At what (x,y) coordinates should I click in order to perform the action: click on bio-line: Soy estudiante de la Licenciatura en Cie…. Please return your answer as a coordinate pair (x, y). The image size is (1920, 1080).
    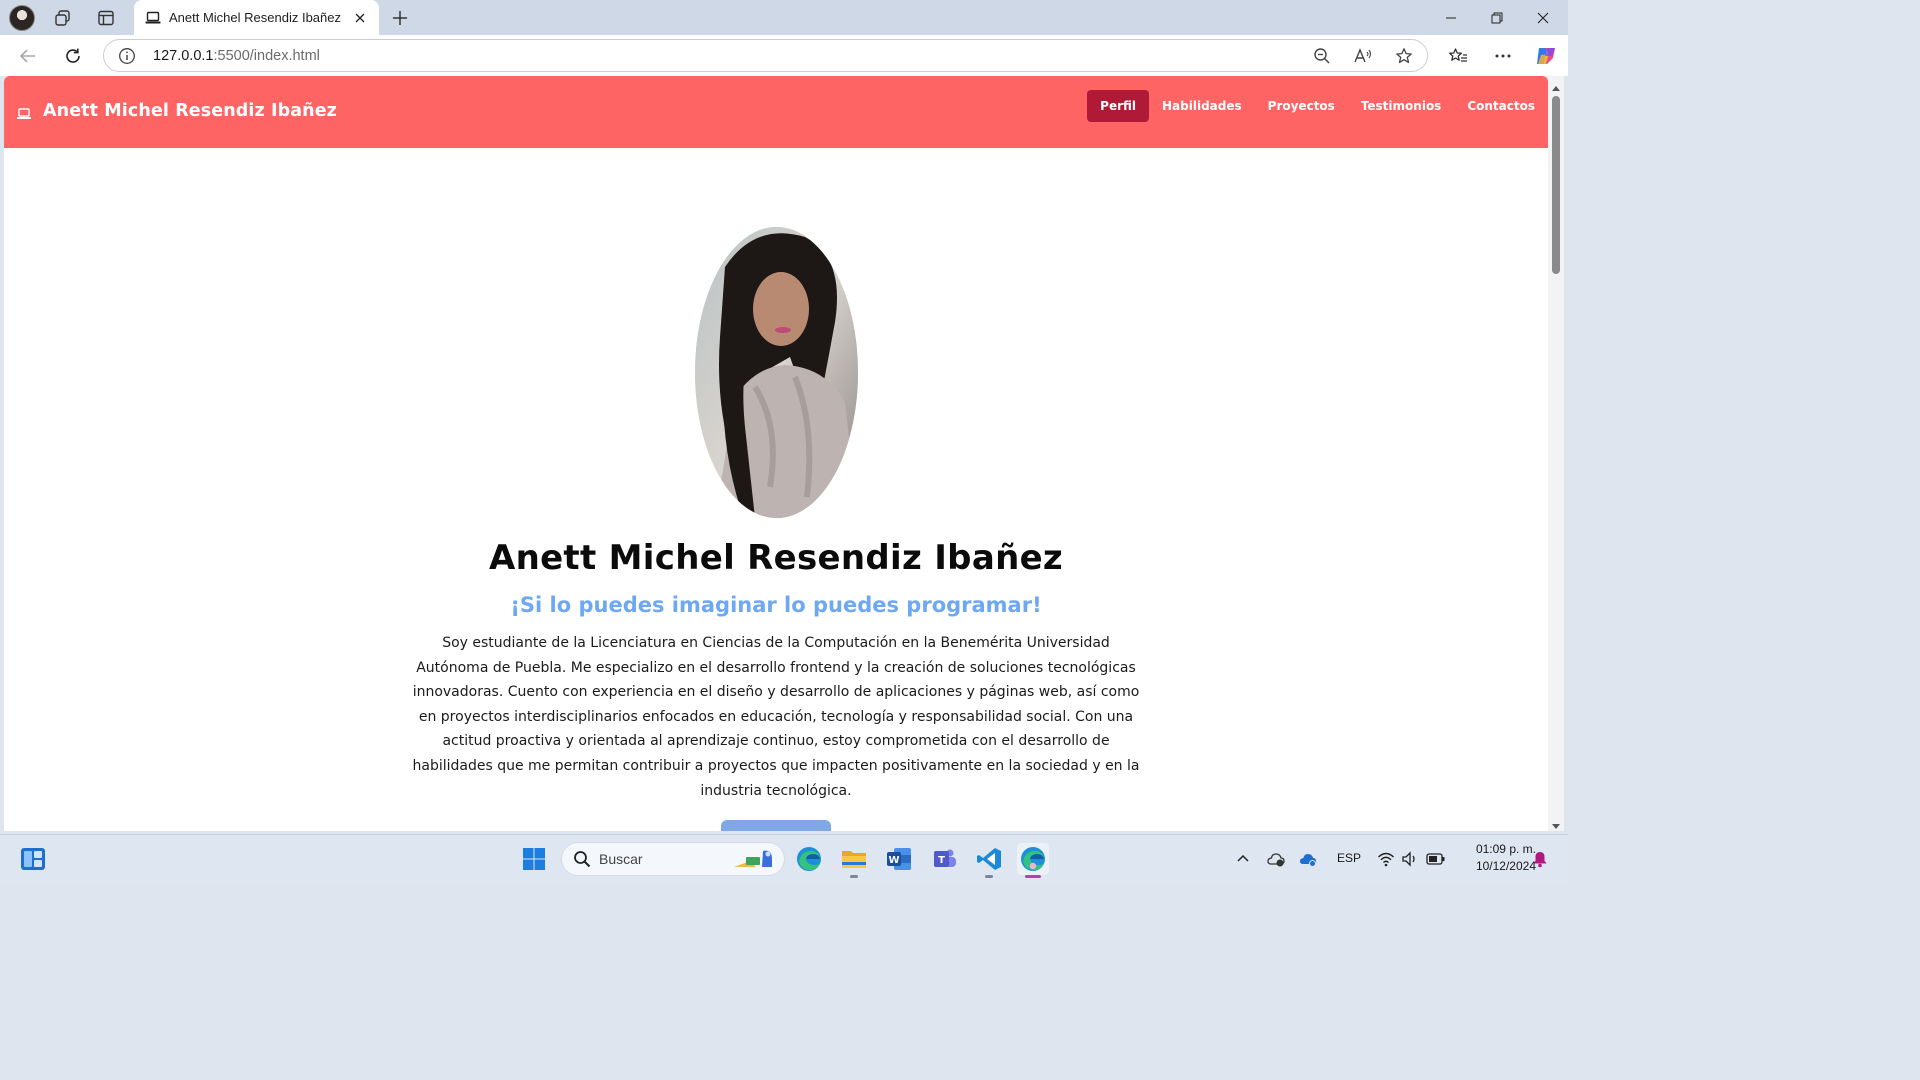
    Looking at the image, I should click on (776, 643).